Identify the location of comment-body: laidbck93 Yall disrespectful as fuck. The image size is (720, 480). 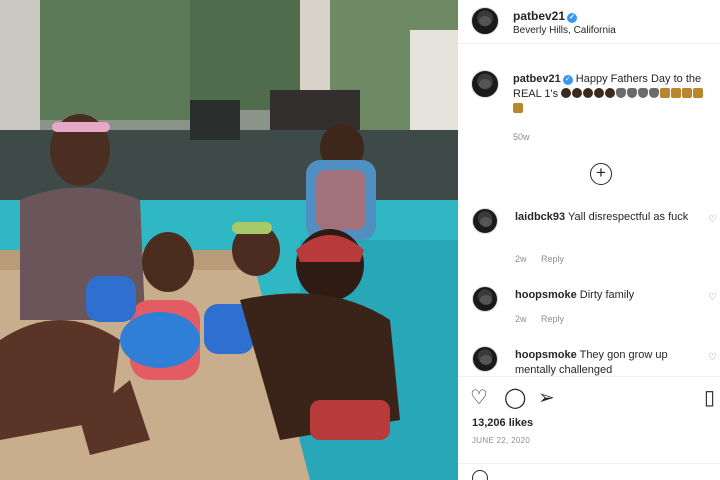
(607, 217).